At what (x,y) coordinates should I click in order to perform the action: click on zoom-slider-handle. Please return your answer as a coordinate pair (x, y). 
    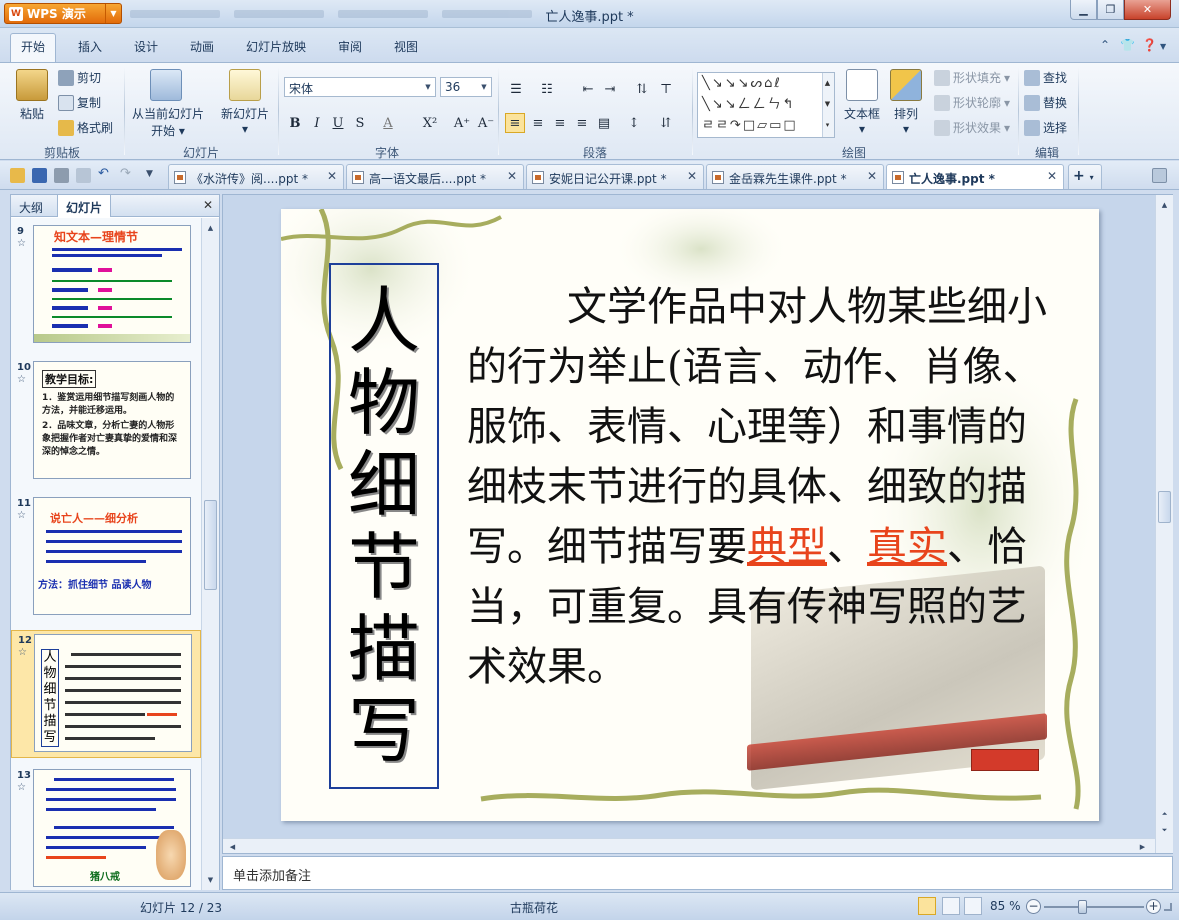
    Looking at the image, I should click on (1082, 907).